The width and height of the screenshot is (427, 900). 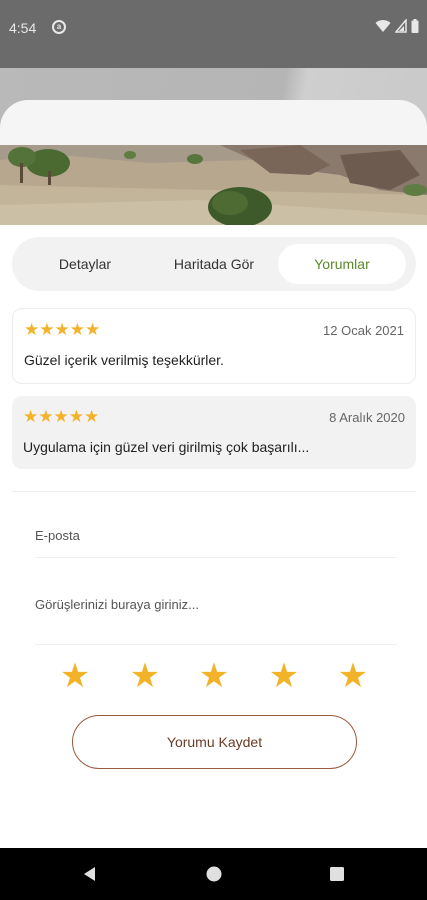 What do you see at coordinates (124, 360) in the screenshot?
I see `review-text: Güzel içerik verilmiş teşekkürler.` at bounding box center [124, 360].